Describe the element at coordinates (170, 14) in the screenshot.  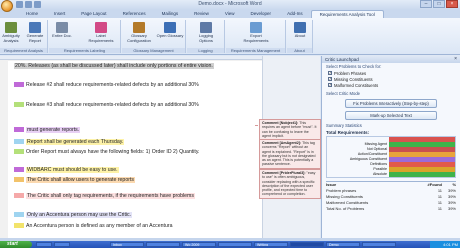
I see `tab-mailings: Mailings` at that location.